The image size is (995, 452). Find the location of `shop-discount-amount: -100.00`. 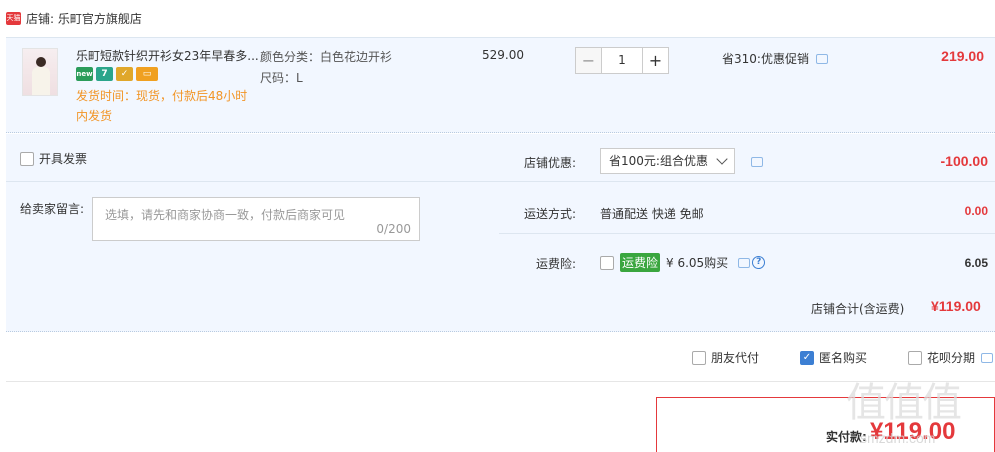

shop-discount-amount: -100.00 is located at coordinates (964, 161).